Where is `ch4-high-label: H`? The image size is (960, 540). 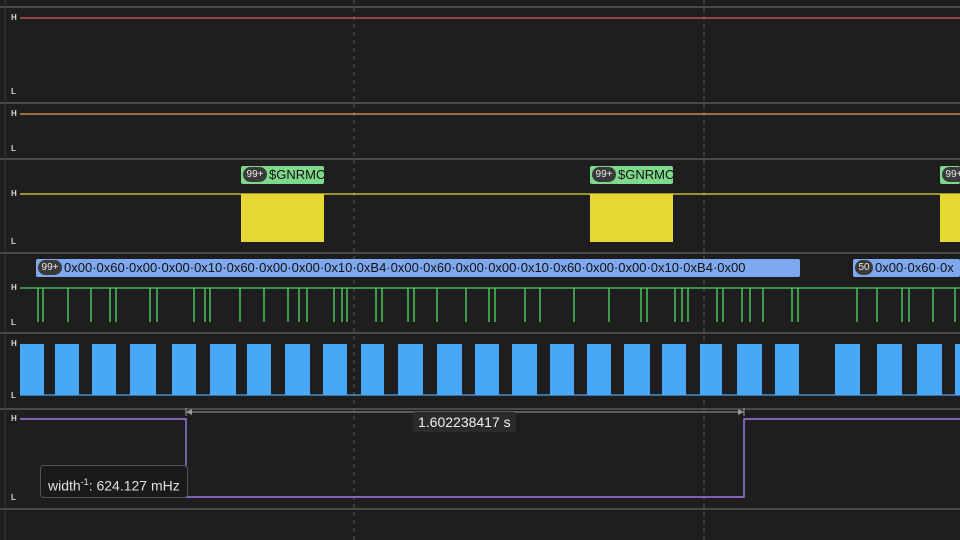
ch4-high-label: H is located at coordinates (14, 287).